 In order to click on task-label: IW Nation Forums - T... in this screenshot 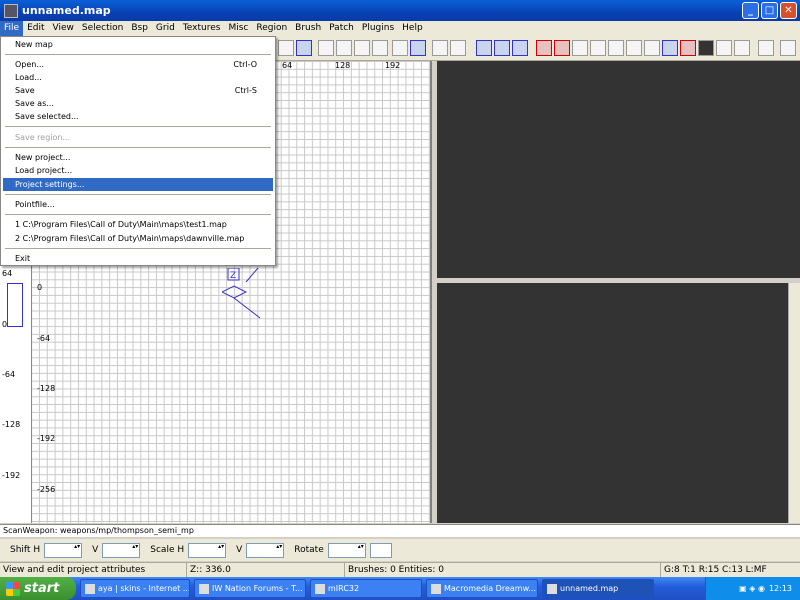, I will do `click(257, 588)`.